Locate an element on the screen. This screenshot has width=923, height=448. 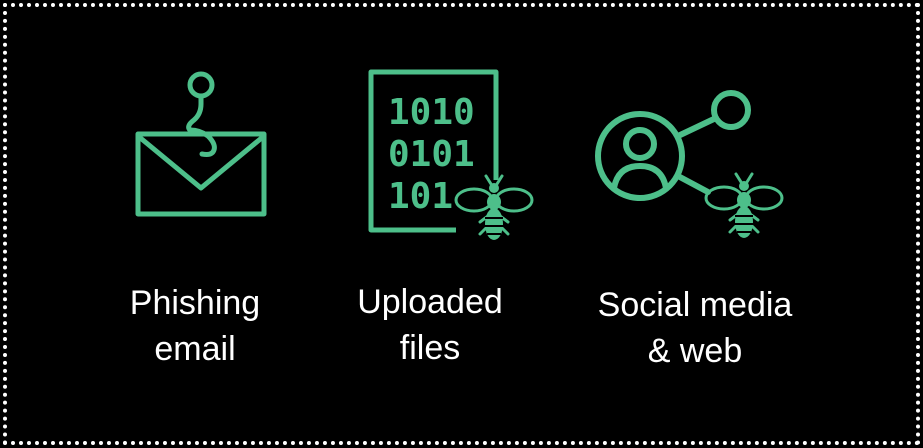
binary-file-bug-icon: 1010 0101 101 is located at coordinates (451, 158).